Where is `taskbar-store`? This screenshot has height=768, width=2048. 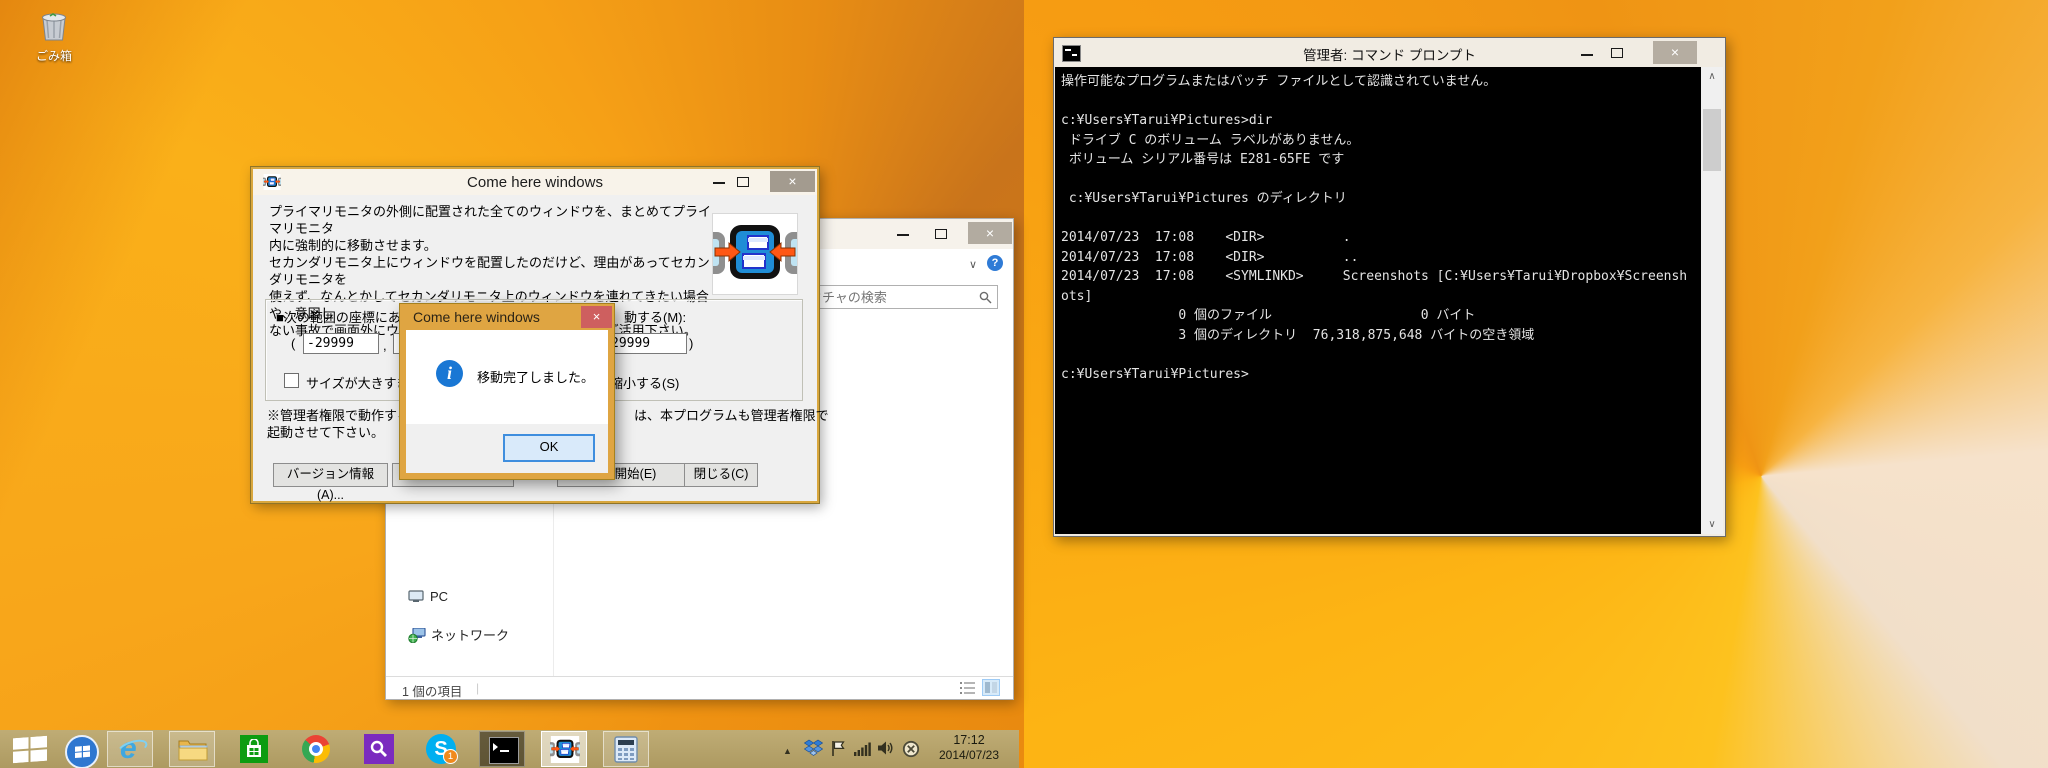 taskbar-store is located at coordinates (254, 749).